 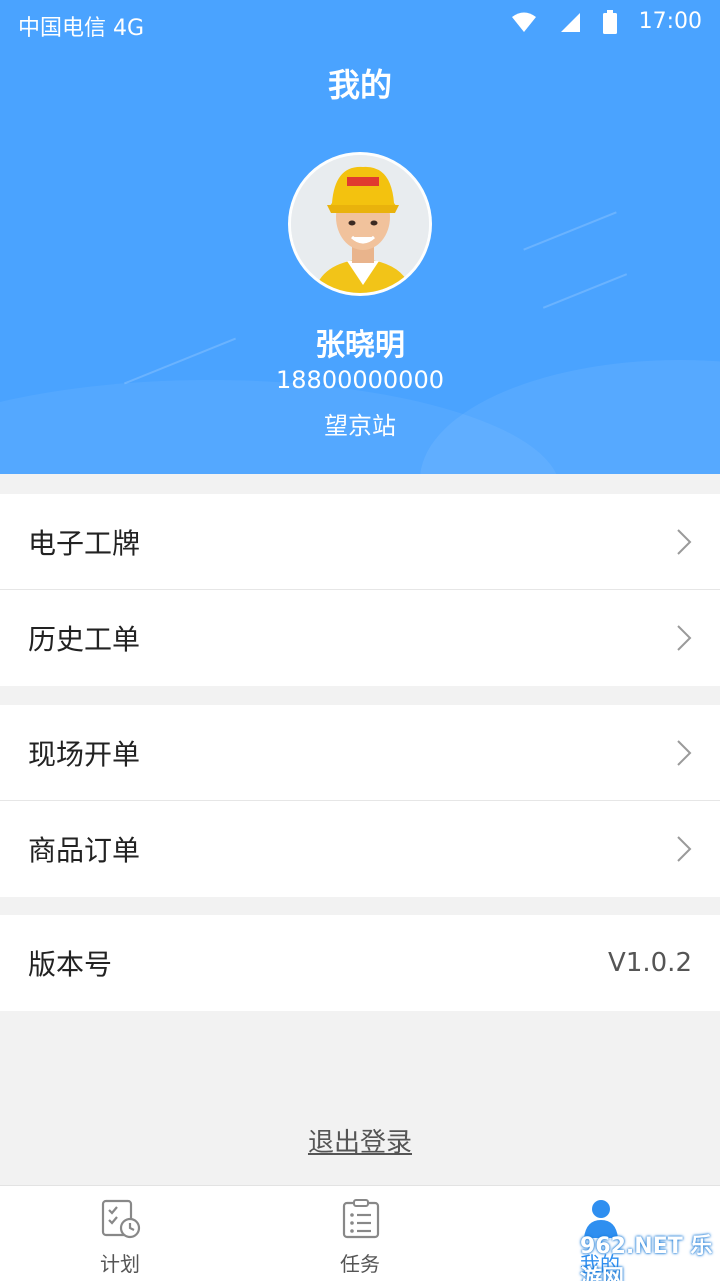 What do you see at coordinates (523, 22) in the screenshot?
I see `wifi-icon` at bounding box center [523, 22].